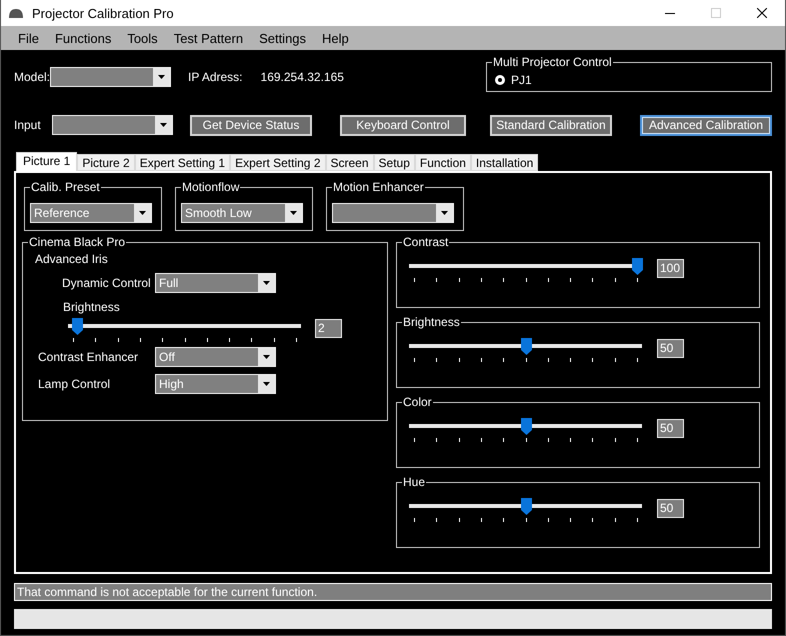 The width and height of the screenshot is (786, 636). Describe the element at coordinates (28, 38) in the screenshot. I see `menu-item: File` at that location.